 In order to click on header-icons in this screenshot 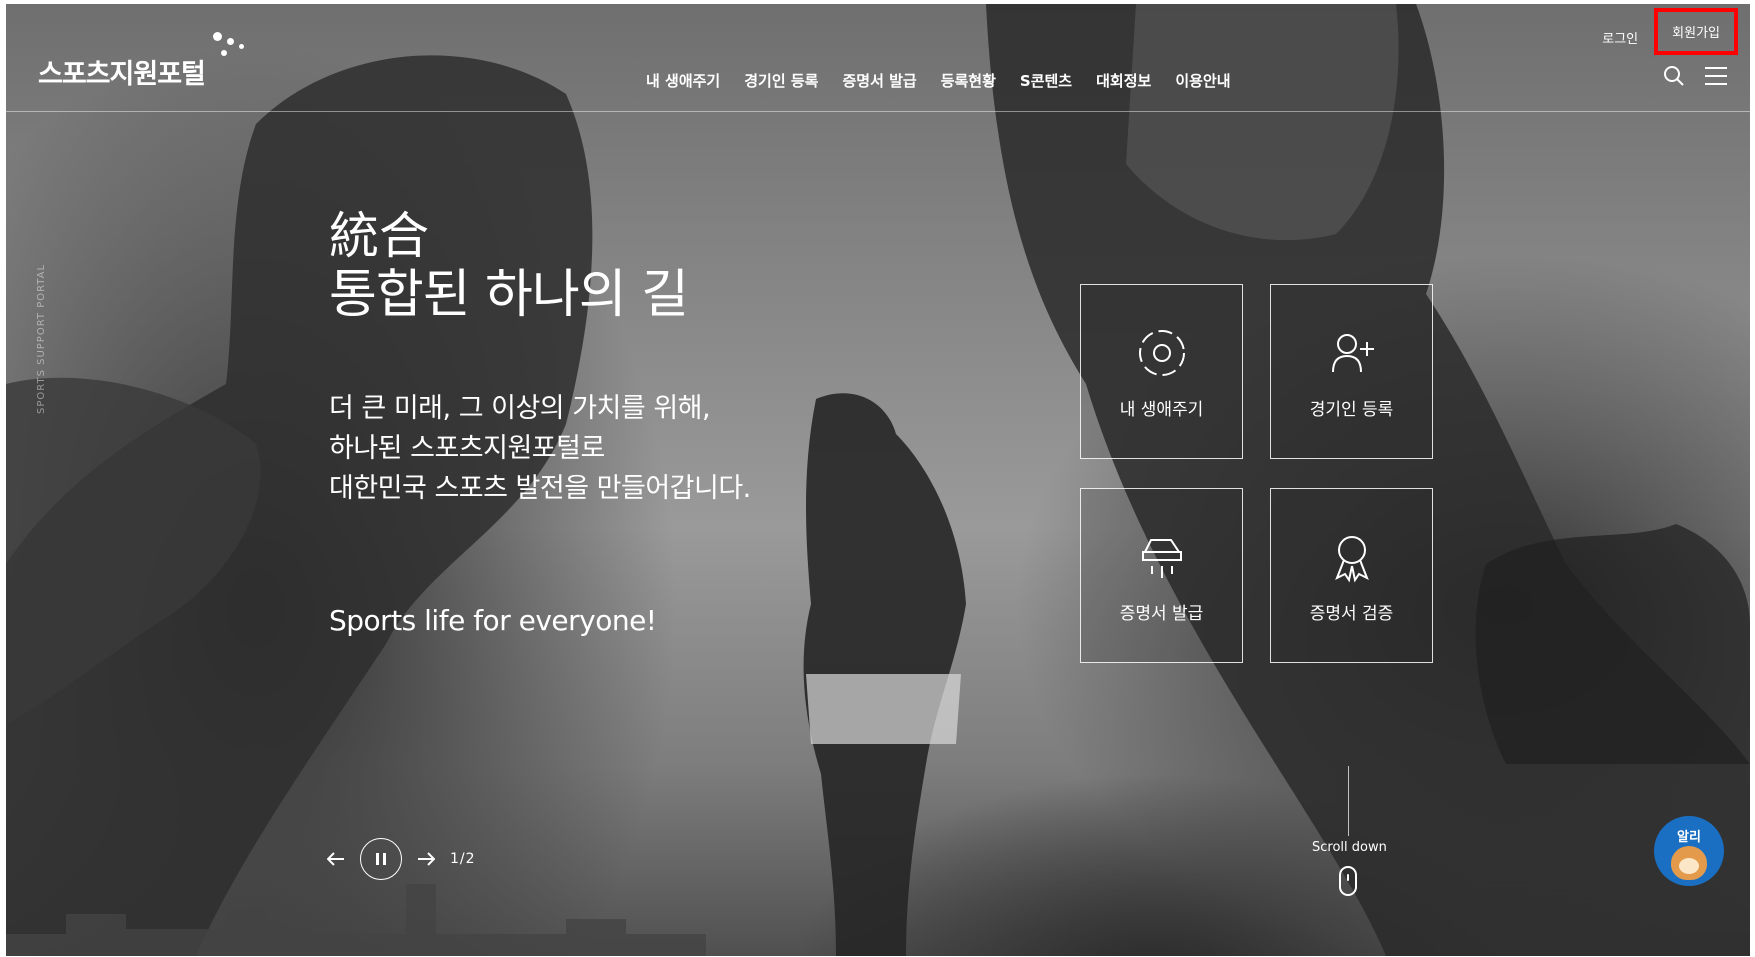, I will do `click(1695, 76)`.